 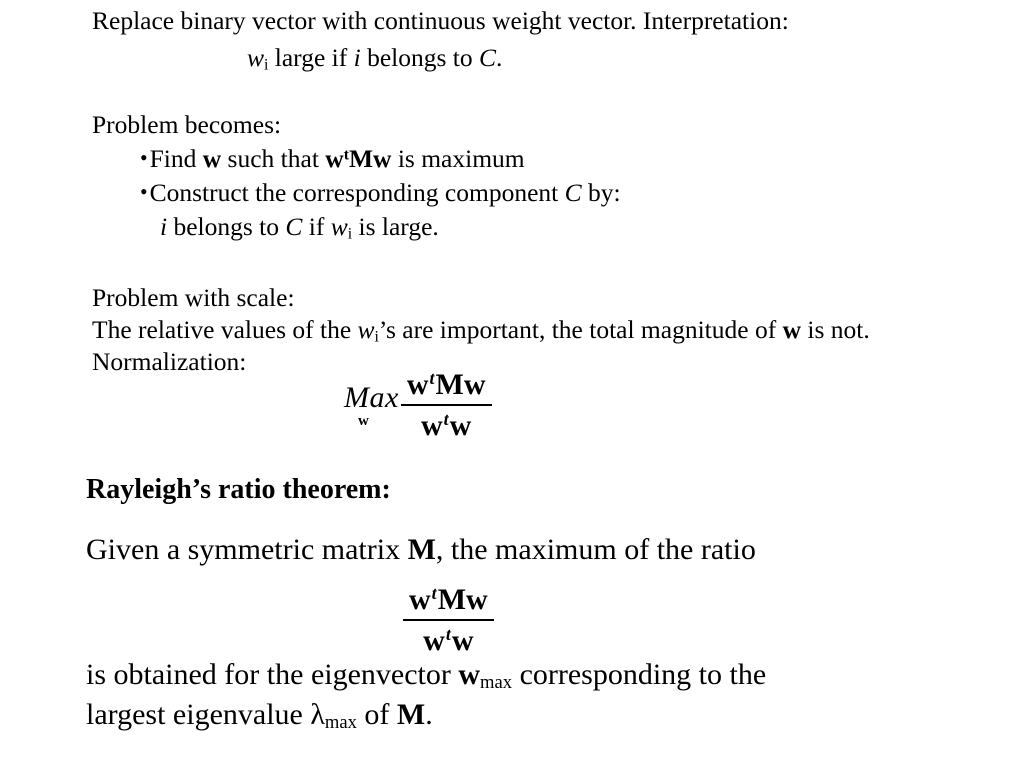 I want to click on normalization-label: Normalization:, so click(x=169, y=362).